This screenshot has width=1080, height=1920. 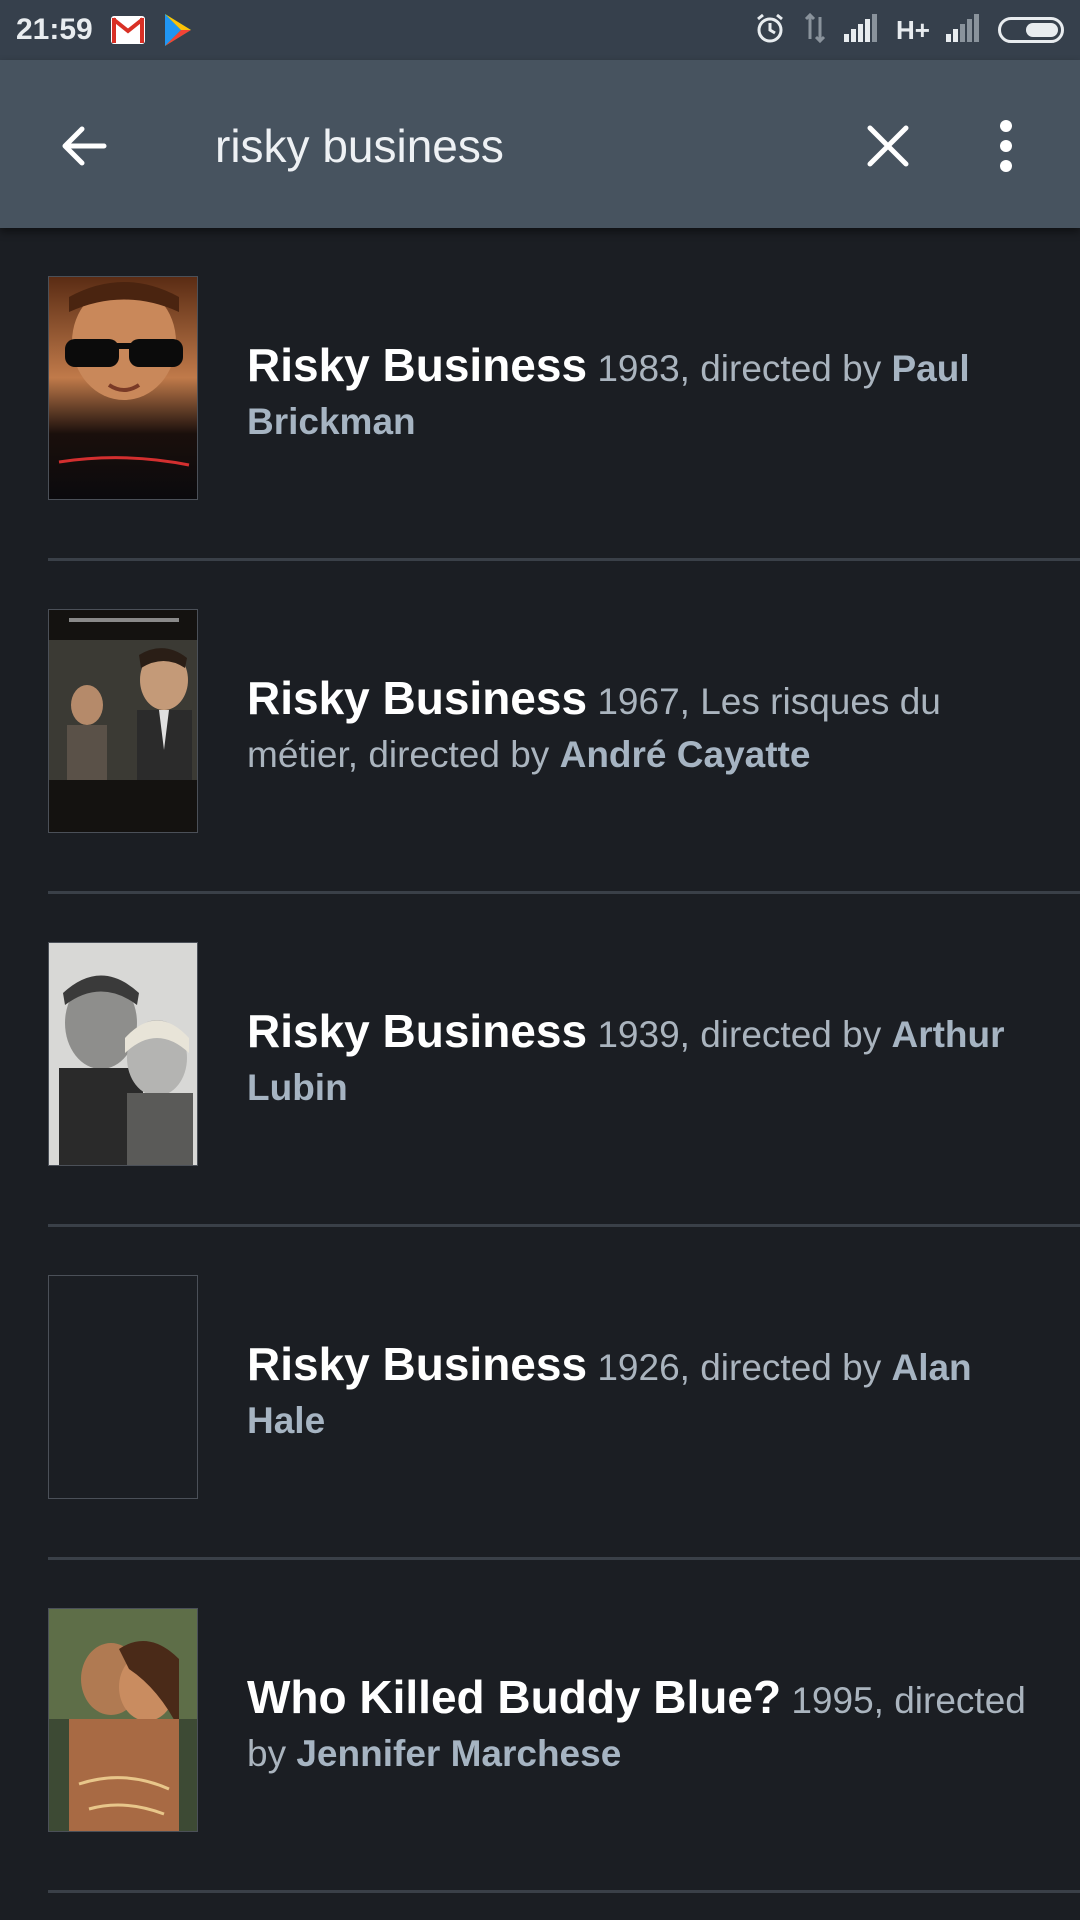 What do you see at coordinates (685, 754) in the screenshot?
I see `director-name: André Cayatte` at bounding box center [685, 754].